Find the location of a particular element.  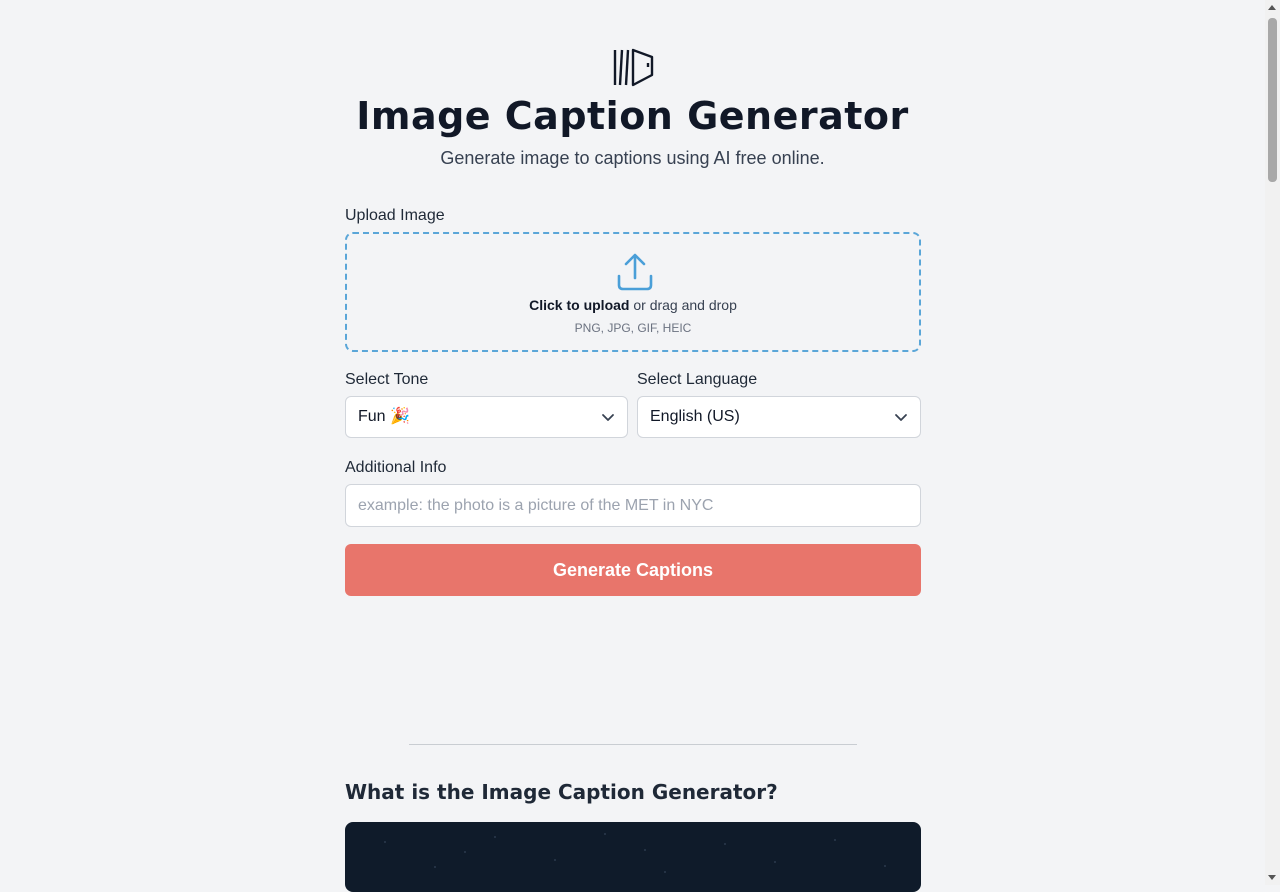

scroll-up-arrow-icon is located at coordinates (1272, 7).